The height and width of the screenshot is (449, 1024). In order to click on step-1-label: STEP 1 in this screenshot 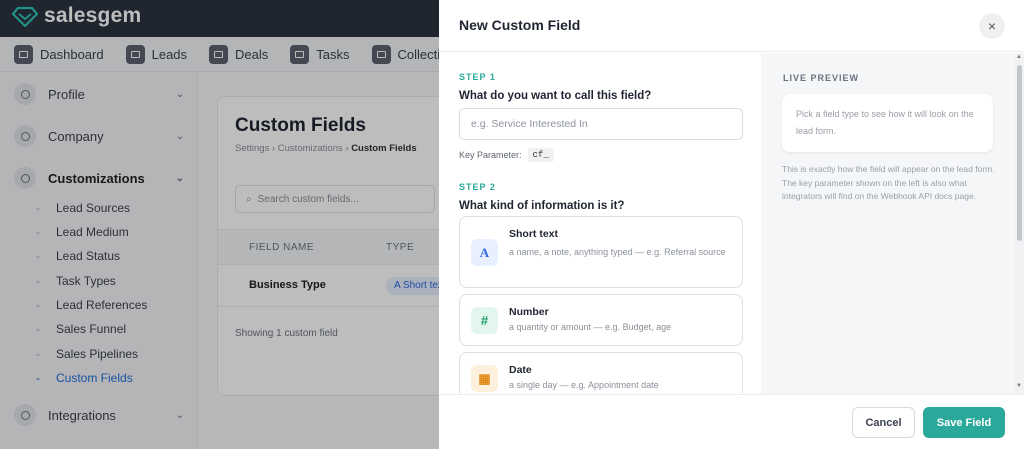, I will do `click(477, 77)`.